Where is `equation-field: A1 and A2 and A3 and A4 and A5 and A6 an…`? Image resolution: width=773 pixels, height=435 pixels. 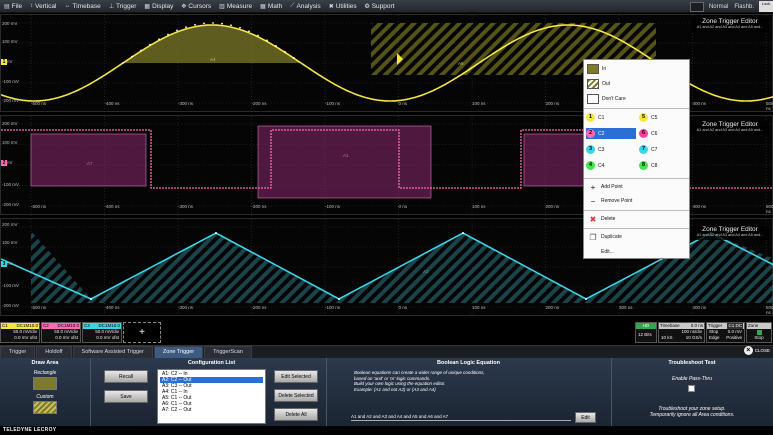
equation-field: A1 and A2 and A3 and A4 and A5 and A6 an… is located at coordinates (461, 416).